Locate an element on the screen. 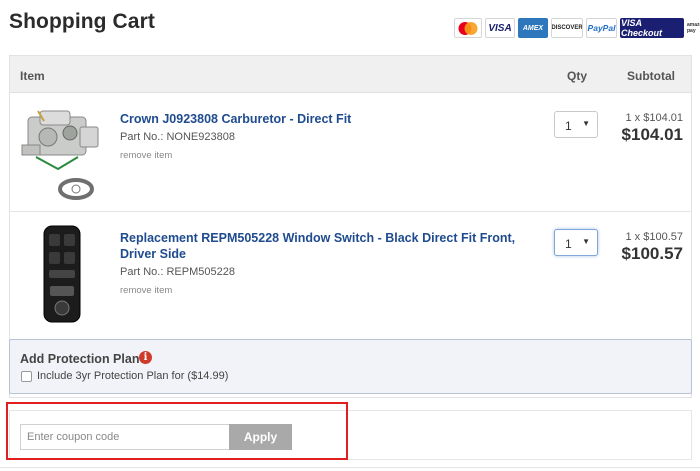 This screenshot has height=471, width=700. cart-header-row: Item Qty Subtotal is located at coordinates (350, 74).